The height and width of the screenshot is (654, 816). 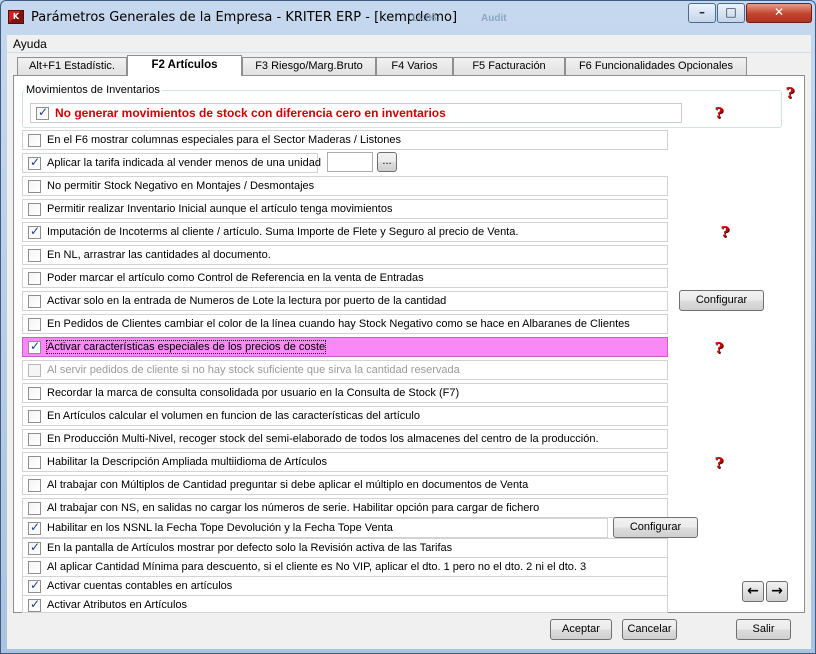 What do you see at coordinates (721, 300) in the screenshot?
I see `configurar-lote-button: Configurar` at bounding box center [721, 300].